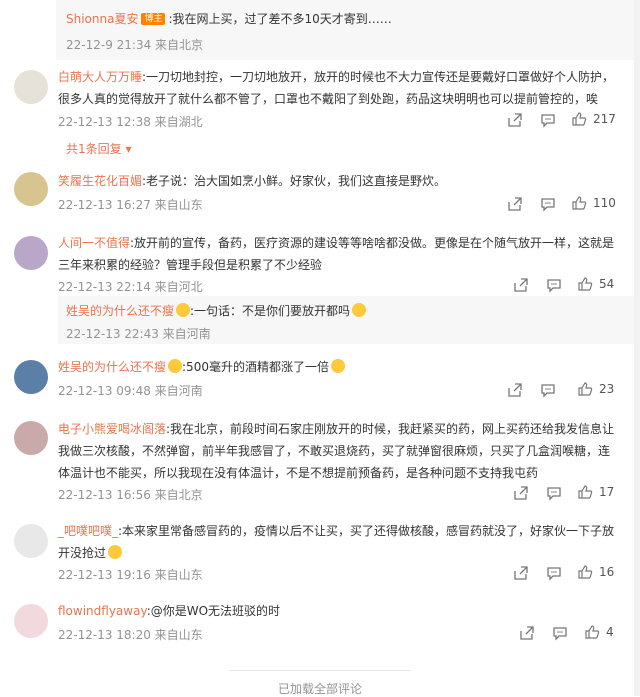 This screenshot has width=640, height=697. I want to click on comment-meta: 22-12-13 12:38 来自湖北, so click(130, 122).